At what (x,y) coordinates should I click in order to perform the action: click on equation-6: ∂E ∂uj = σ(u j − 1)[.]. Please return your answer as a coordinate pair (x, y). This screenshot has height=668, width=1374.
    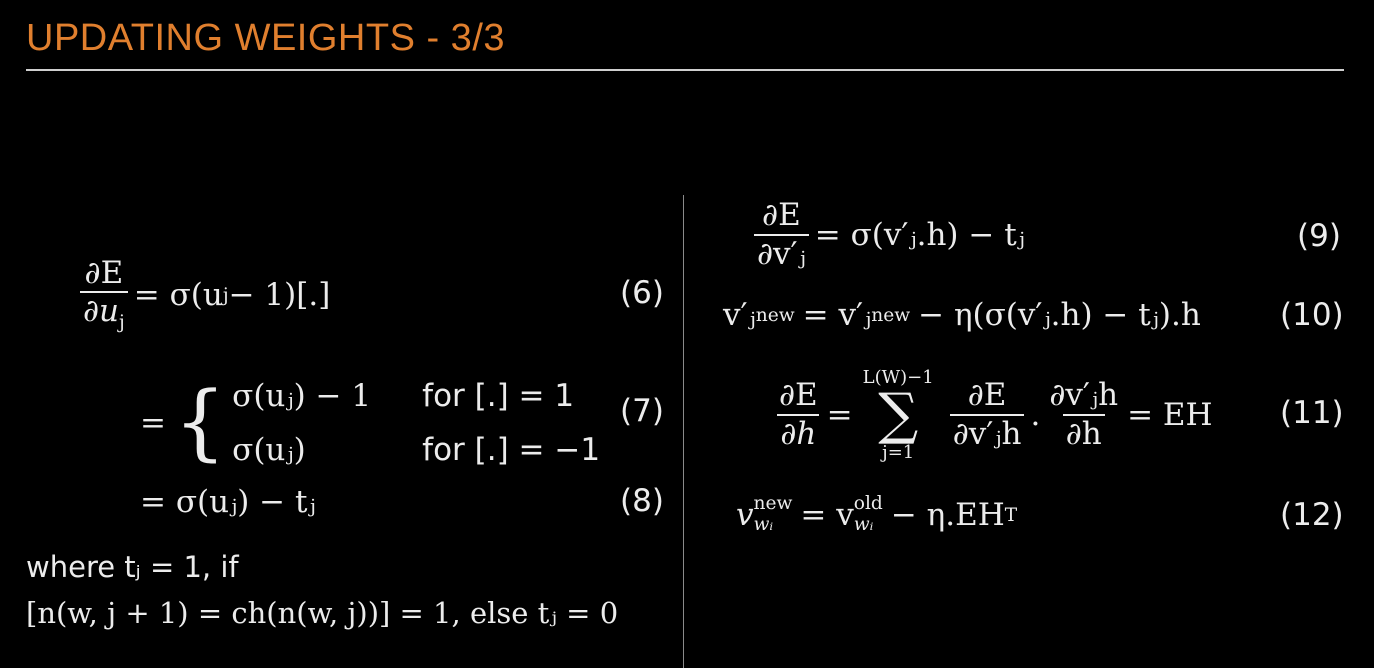
    Looking at the image, I should click on (202, 295).